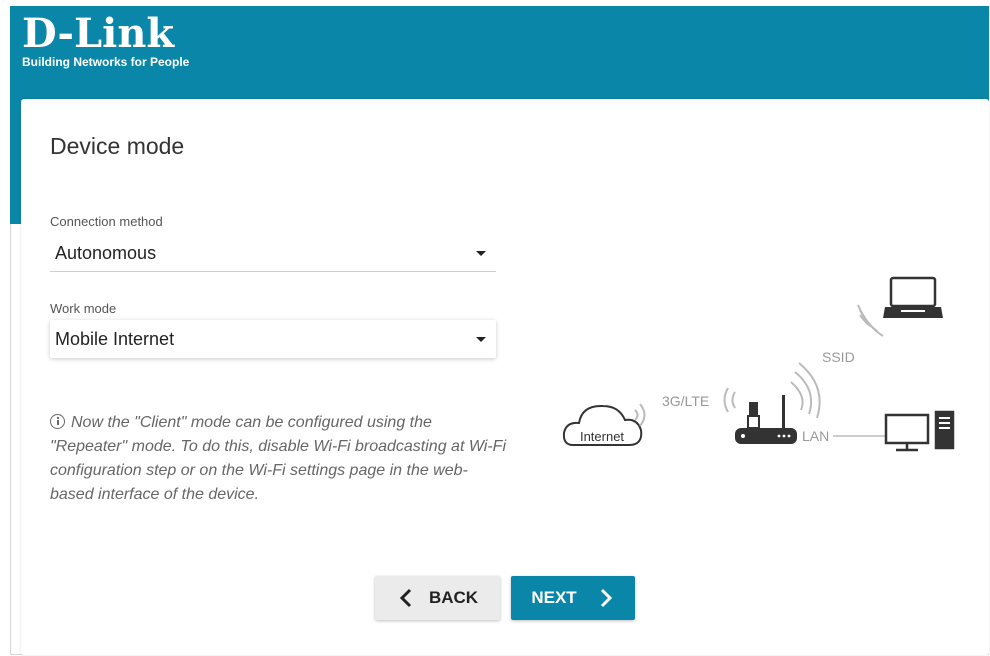 The height and width of the screenshot is (656, 990). I want to click on connection-method-value: Autonomous, so click(106, 253).